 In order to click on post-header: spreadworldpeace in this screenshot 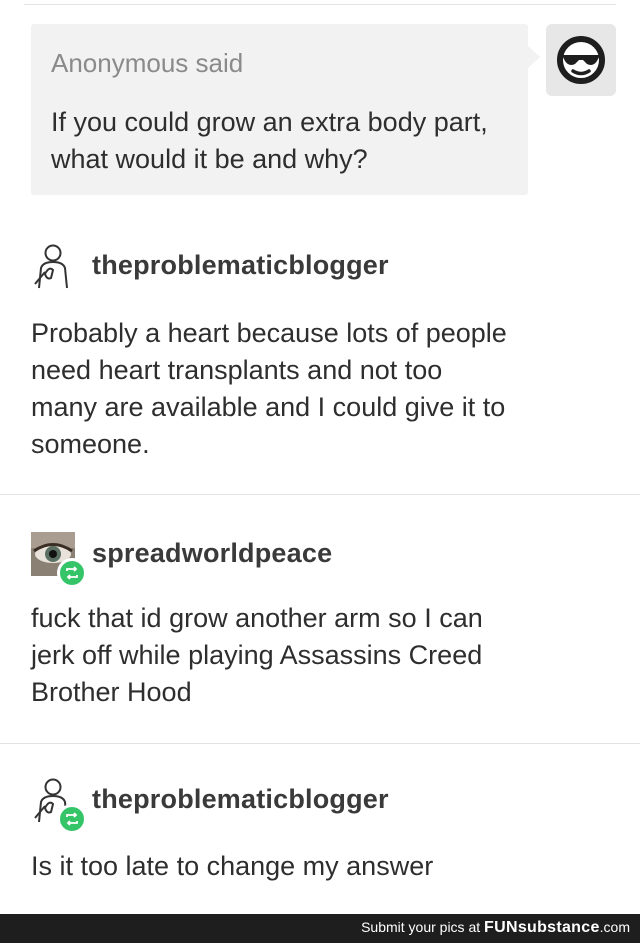, I will do `click(325, 560)`.